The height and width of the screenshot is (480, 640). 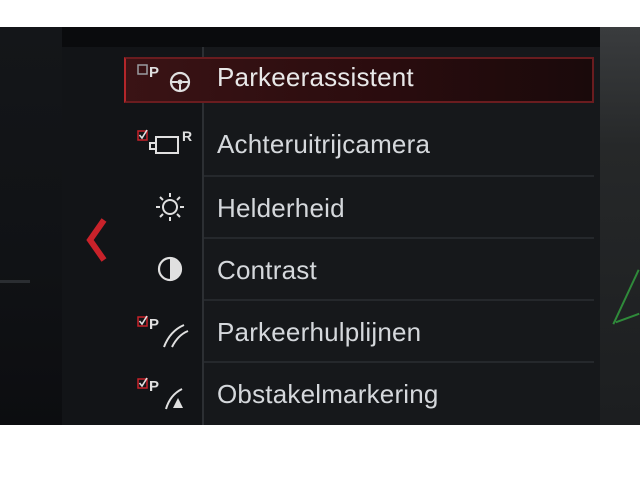 What do you see at coordinates (359, 270) in the screenshot?
I see `menu-item-contrast: Contrast` at bounding box center [359, 270].